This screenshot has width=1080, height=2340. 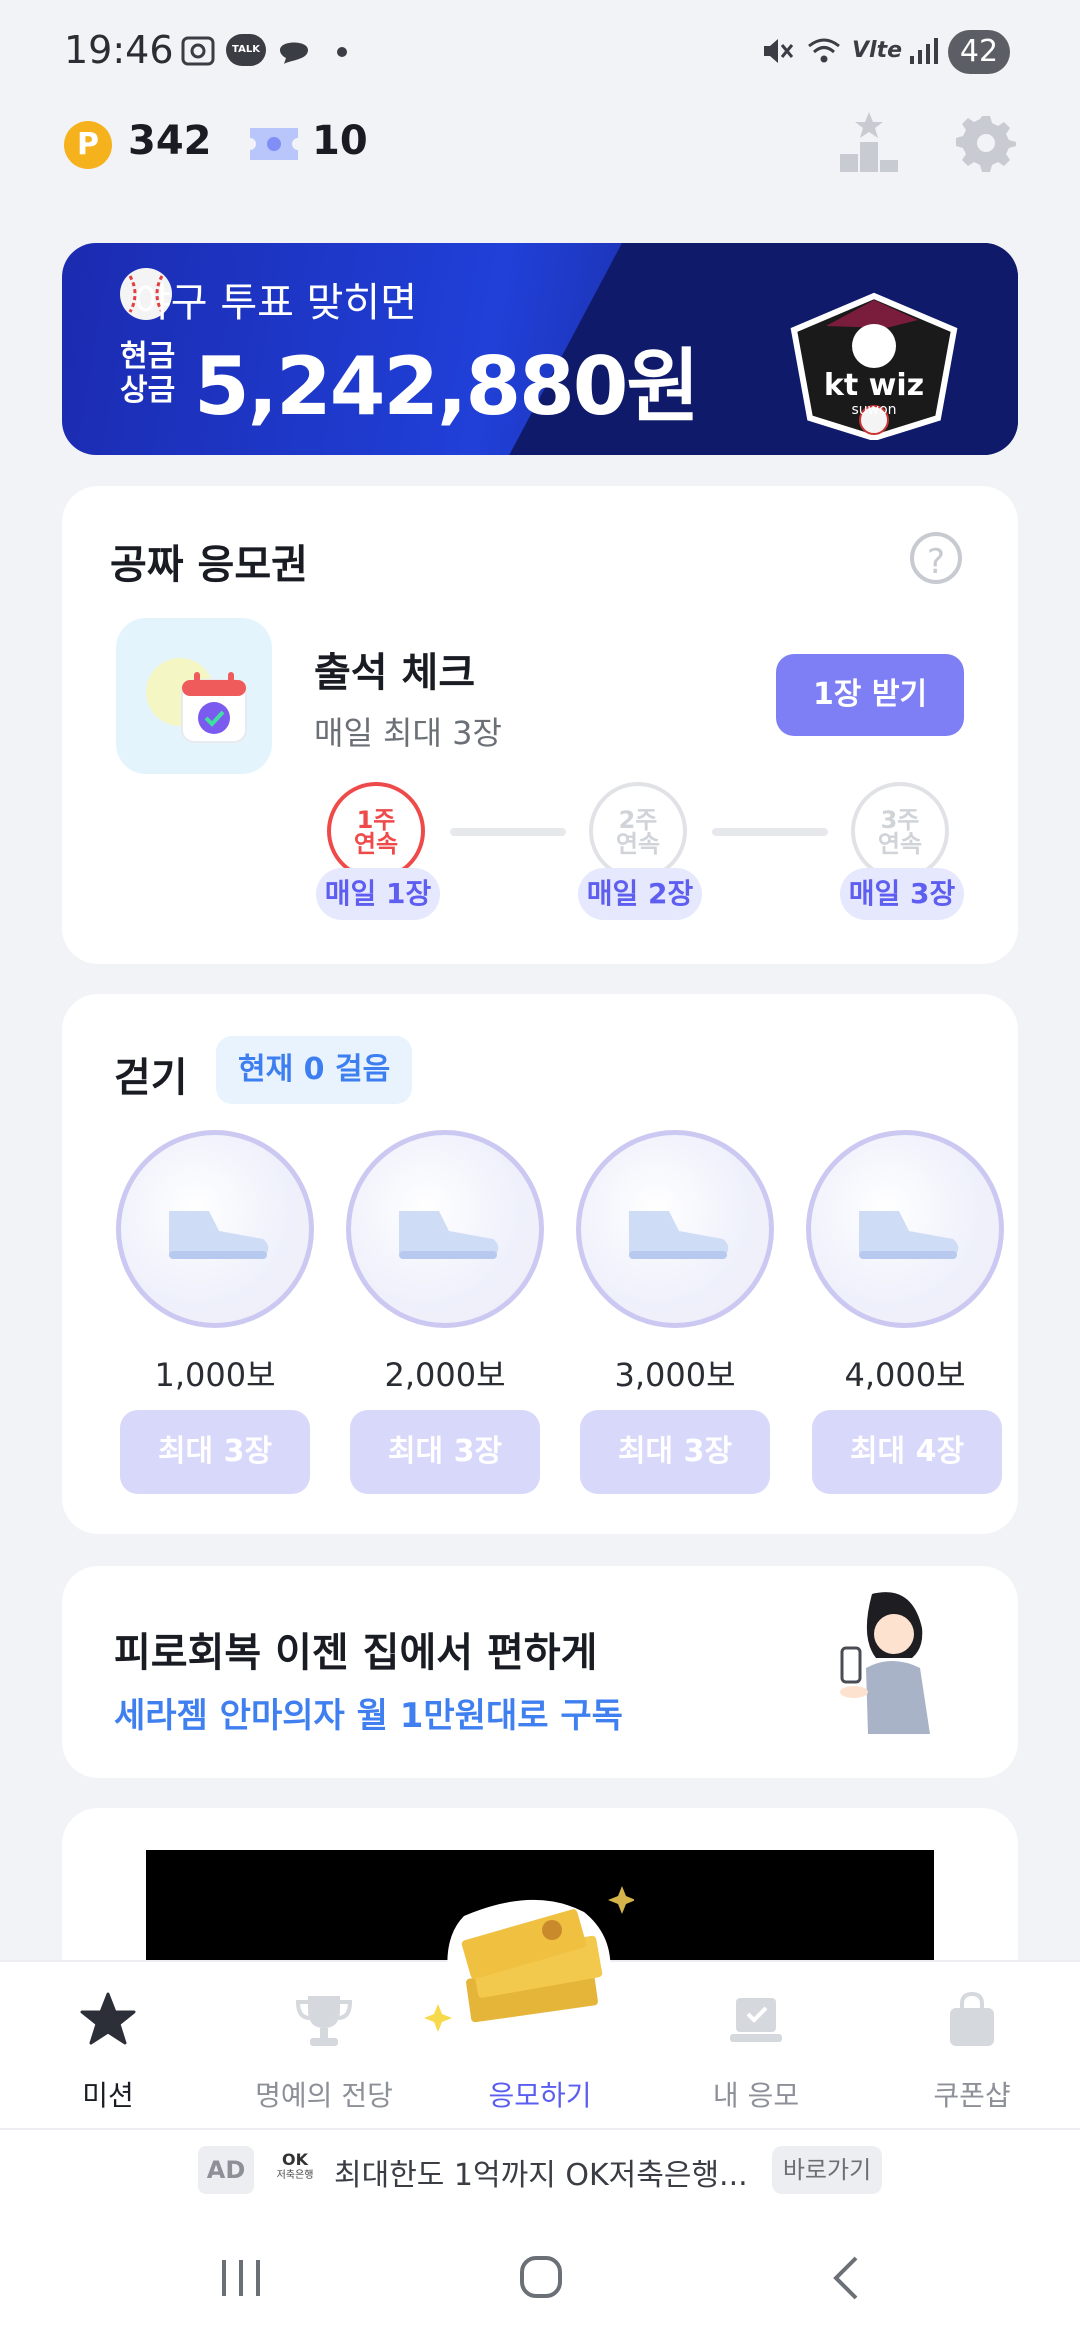 What do you see at coordinates (226, 2170) in the screenshot?
I see `ad-tag: AD` at bounding box center [226, 2170].